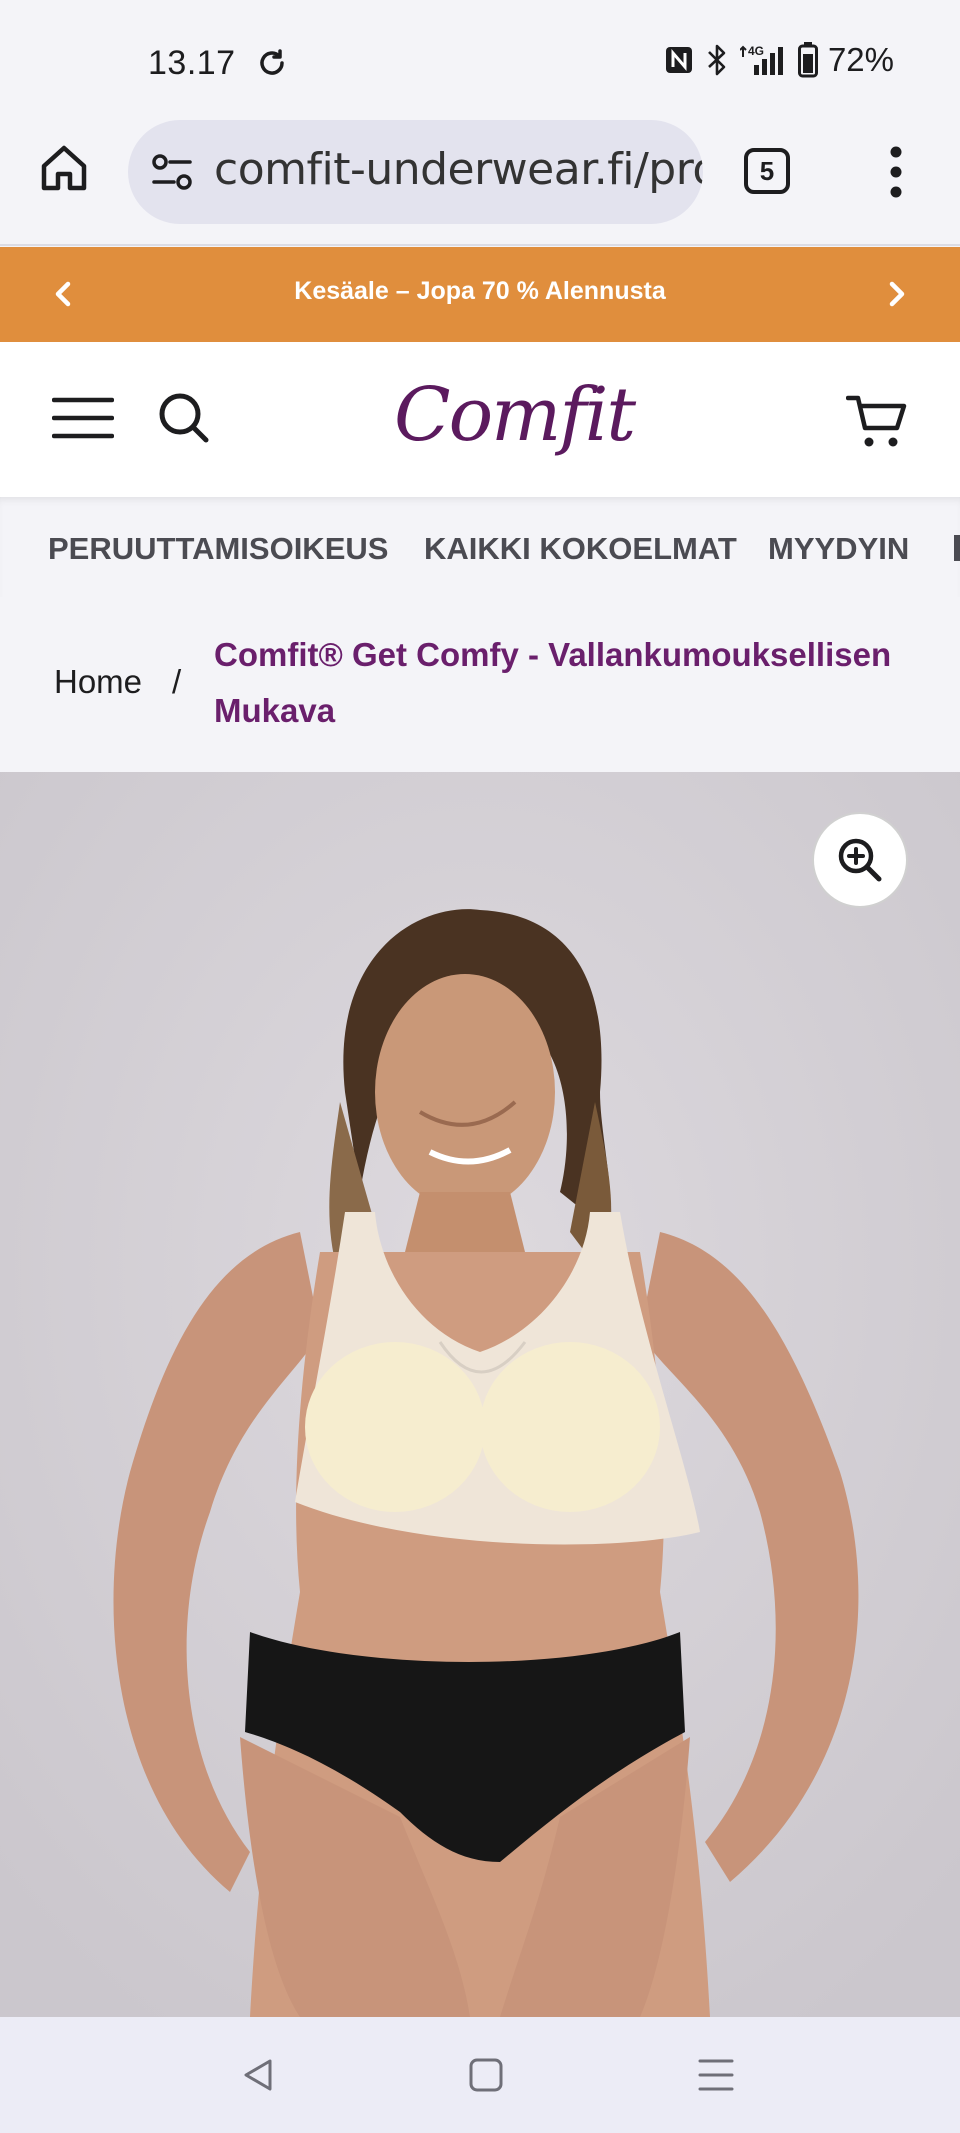  I want to click on breadcrumb-home-link: Home, so click(98, 682).